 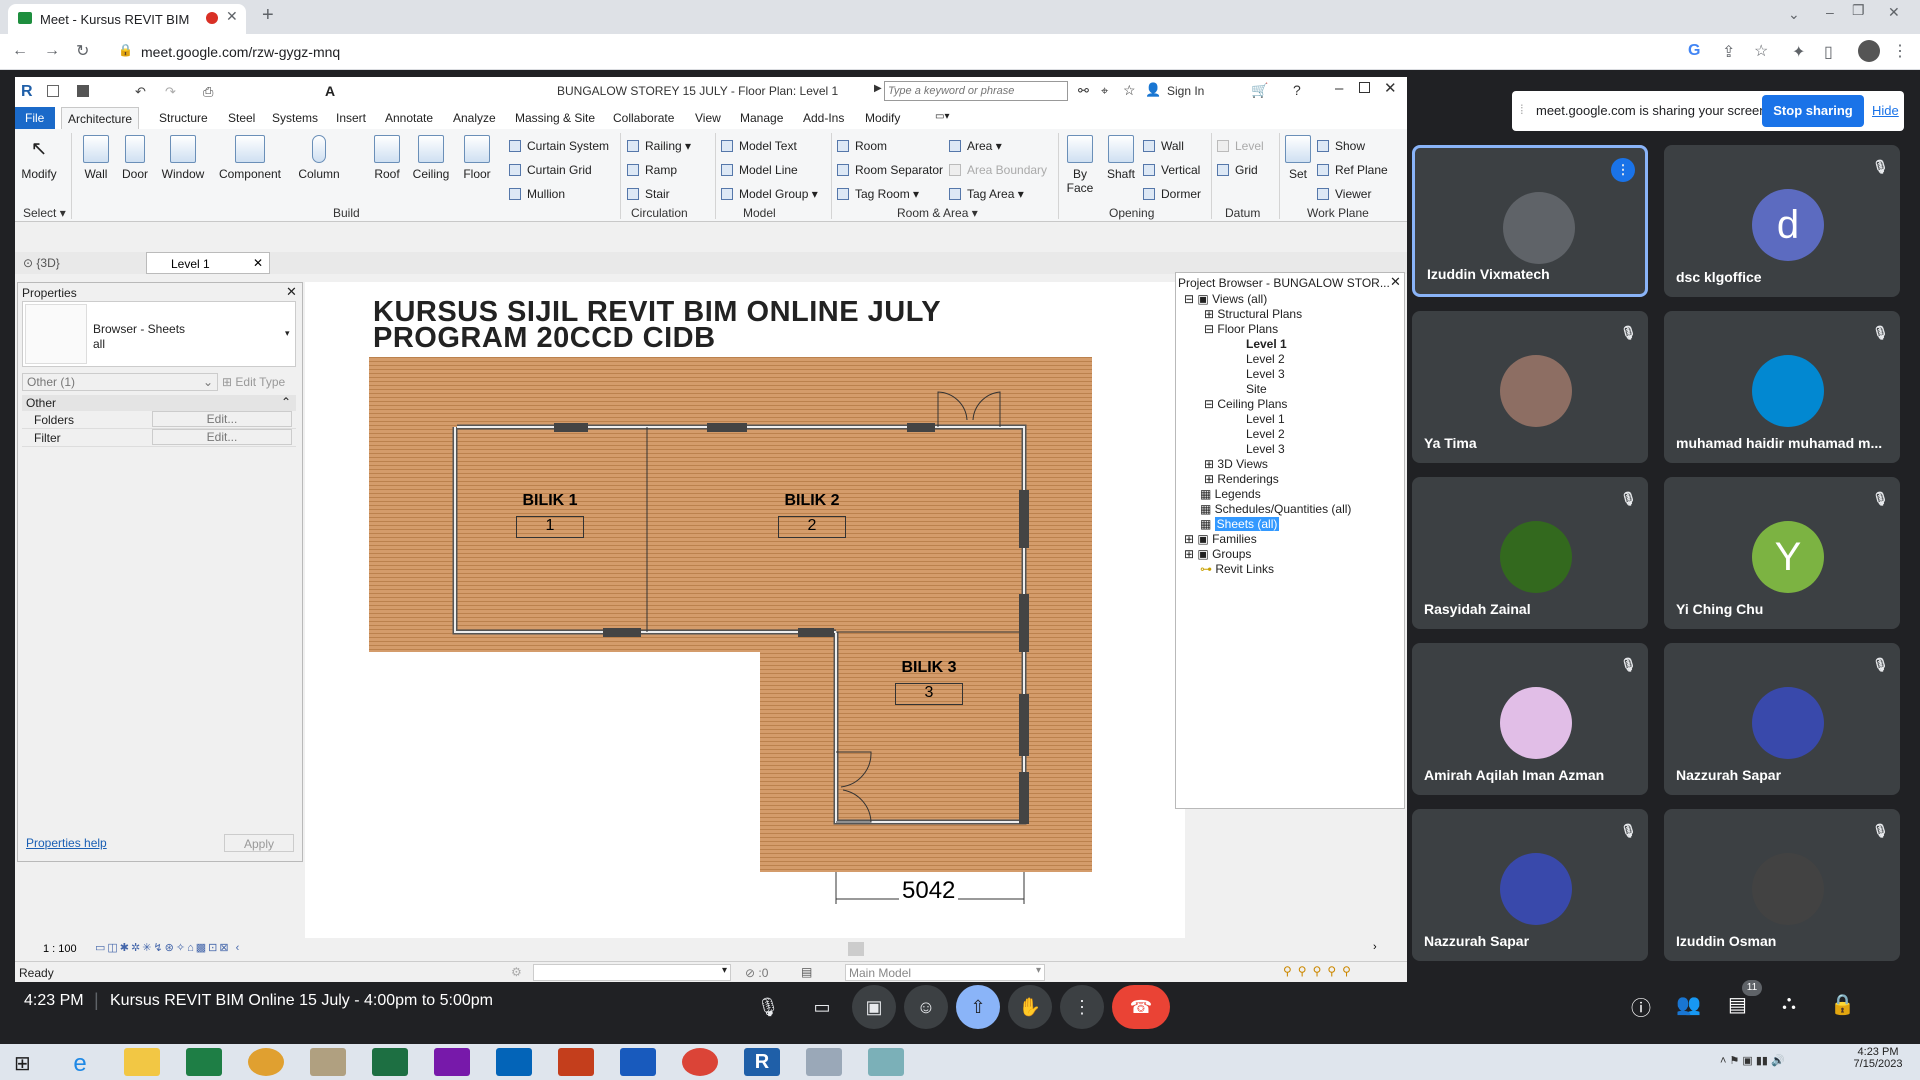 I want to click on tree-ceiling-level3: Level 3, so click(x=1265, y=449).